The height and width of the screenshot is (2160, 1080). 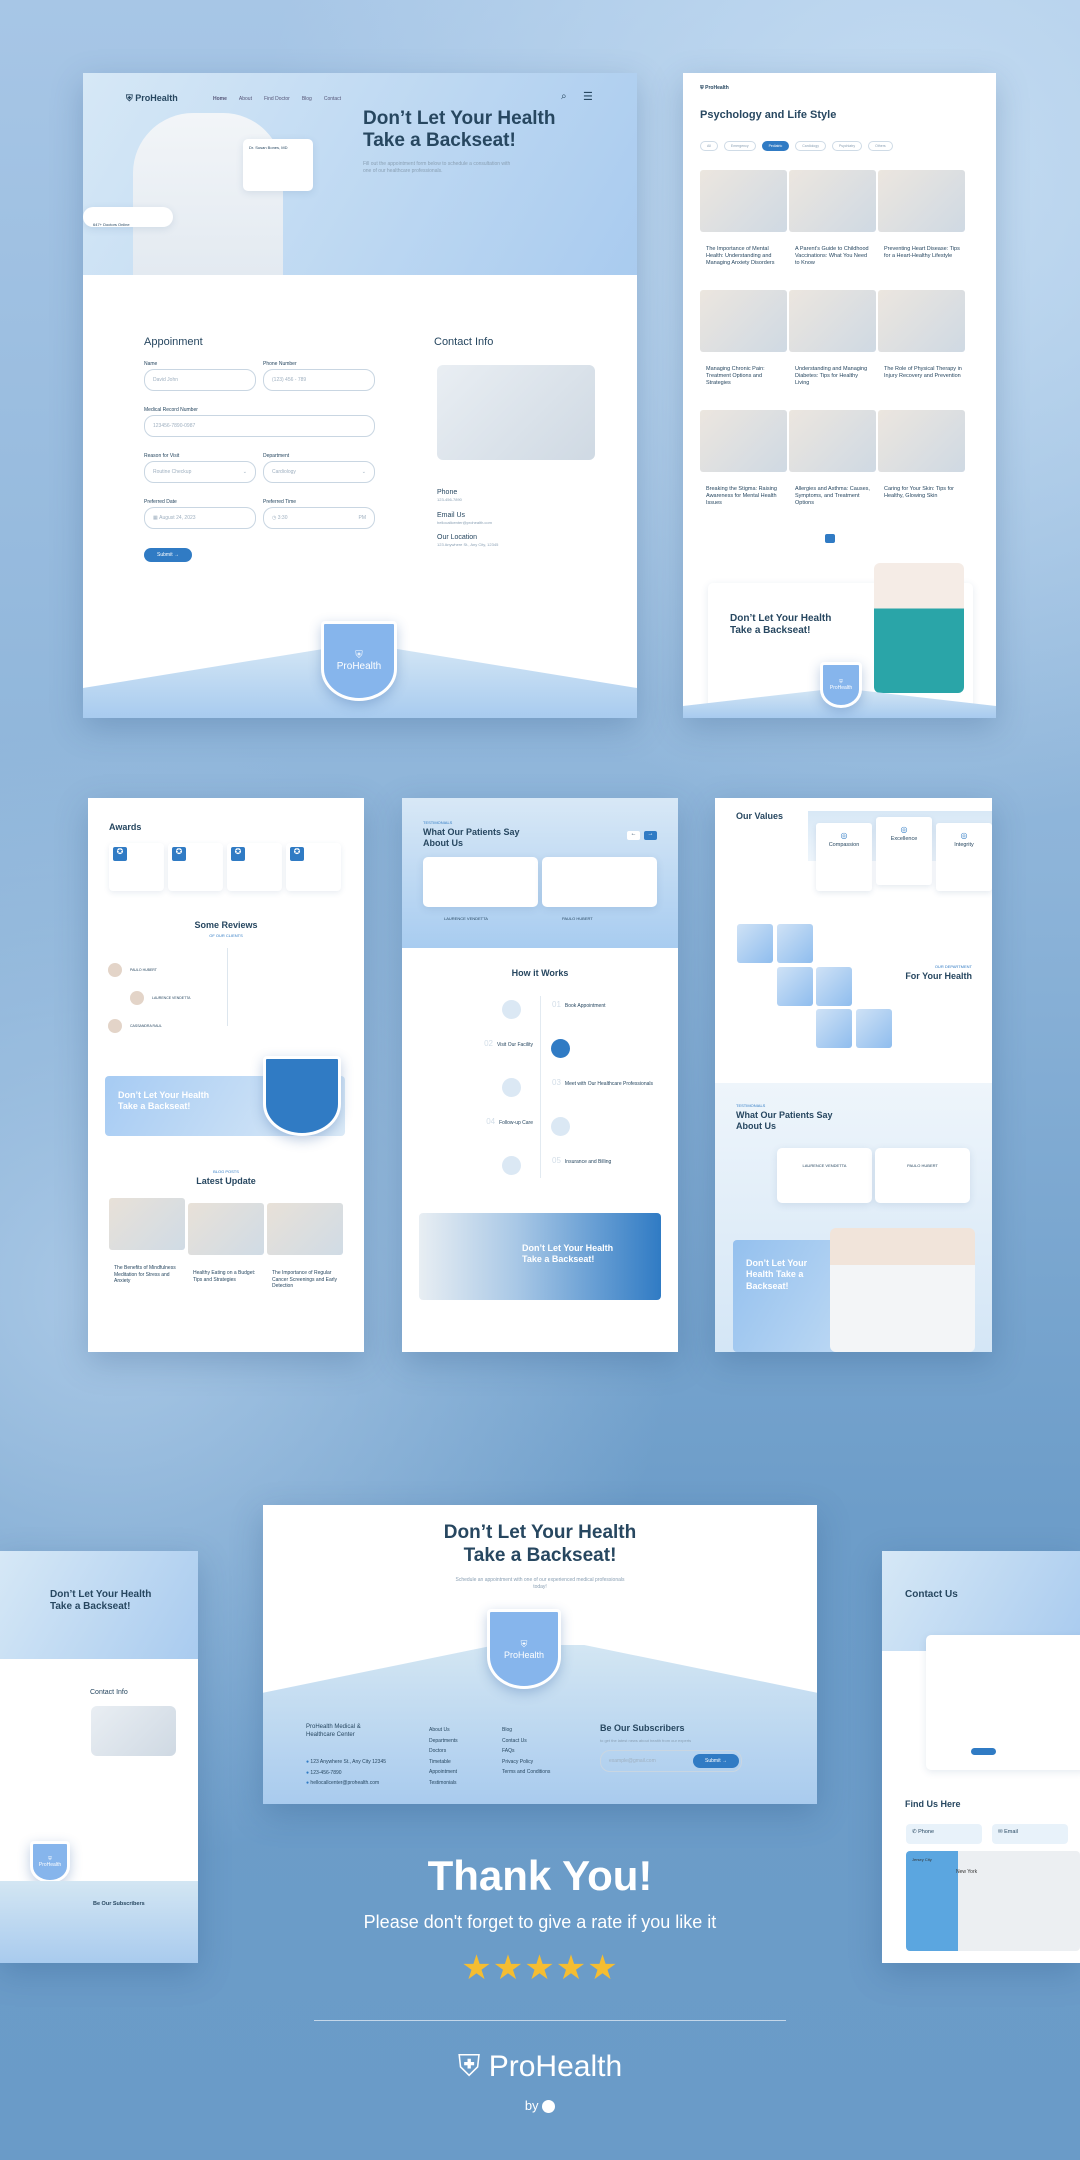 What do you see at coordinates (471, 837) in the screenshot?
I see `testimonials-title: What Our Patients Say About Us` at bounding box center [471, 837].